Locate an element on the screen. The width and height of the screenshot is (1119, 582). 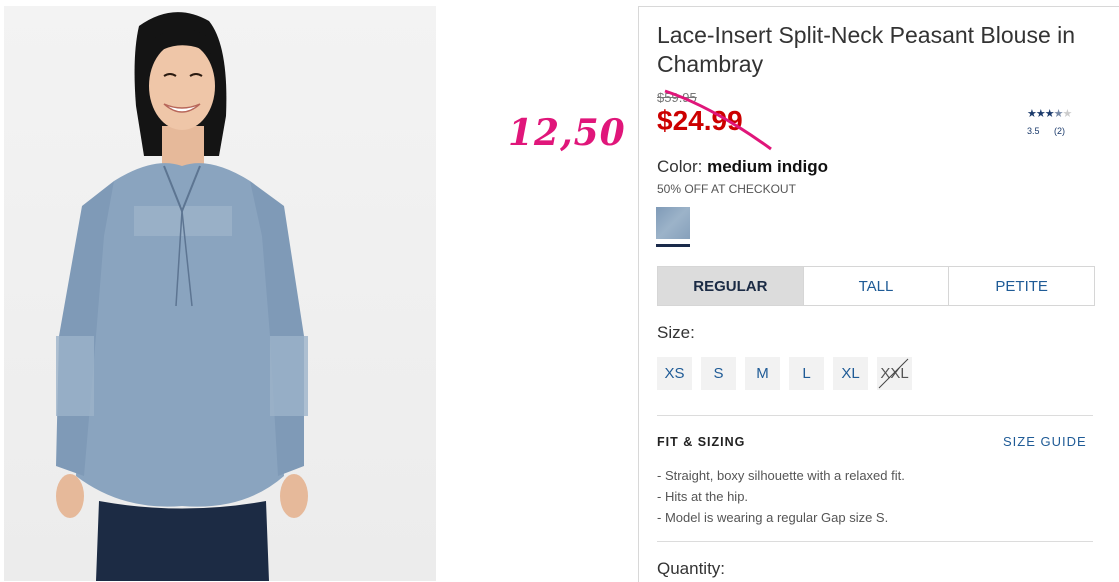
size-xs-button: XS is located at coordinates (674, 373).